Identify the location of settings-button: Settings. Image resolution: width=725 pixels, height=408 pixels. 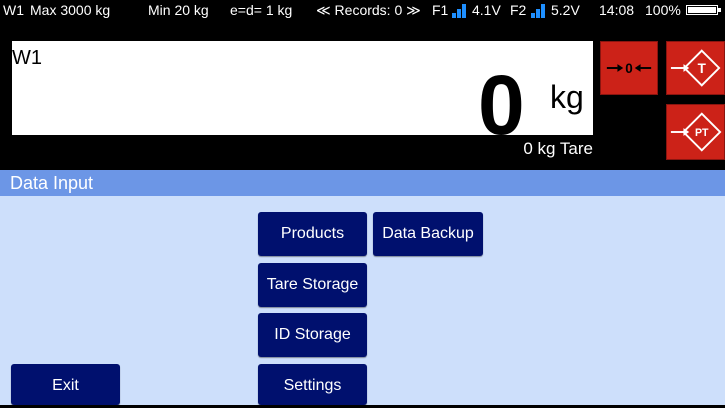
(312, 384).